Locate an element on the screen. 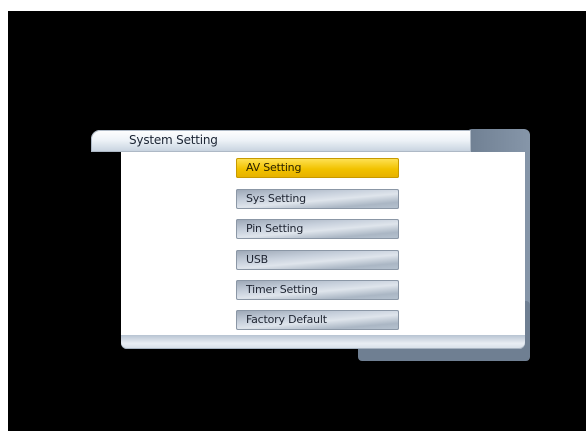 Image resolution: width=586 pixels, height=443 pixels. menu-item-label: Timer Setting is located at coordinates (282, 289).